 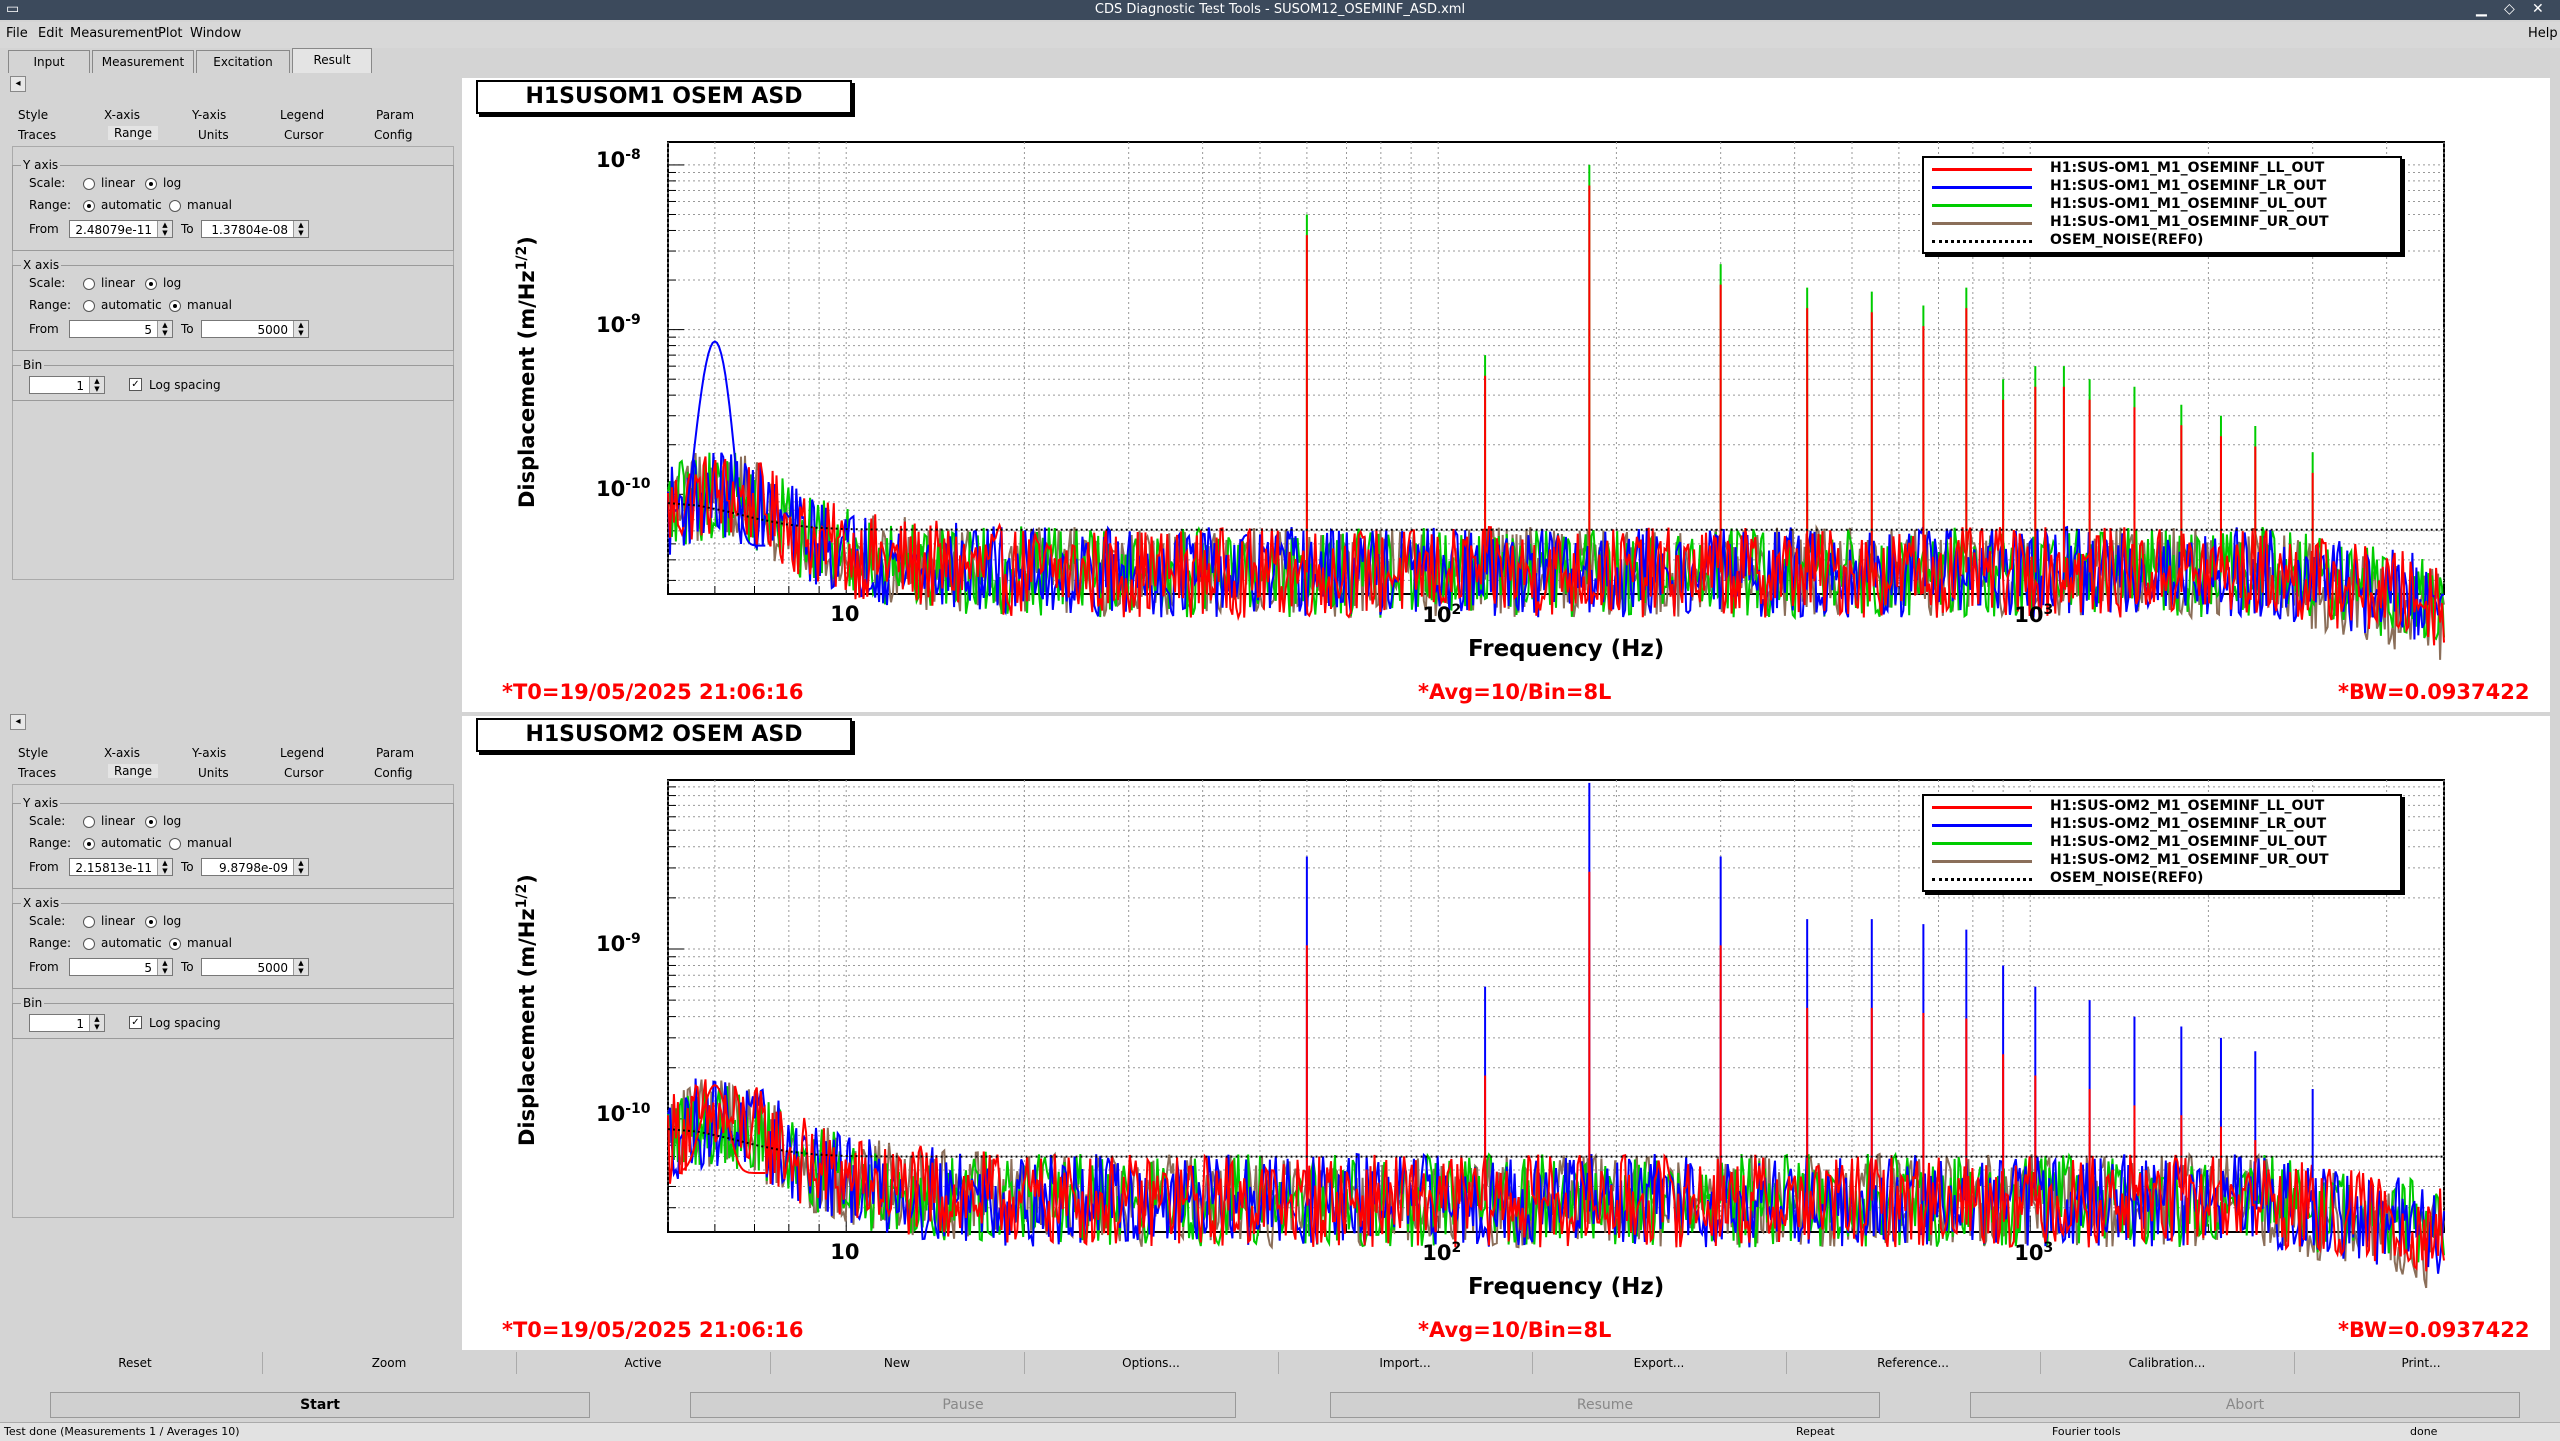 What do you see at coordinates (255, 867) in the screenshot?
I see `y-to-input: 9.8798e-09 ▲ ▼` at bounding box center [255, 867].